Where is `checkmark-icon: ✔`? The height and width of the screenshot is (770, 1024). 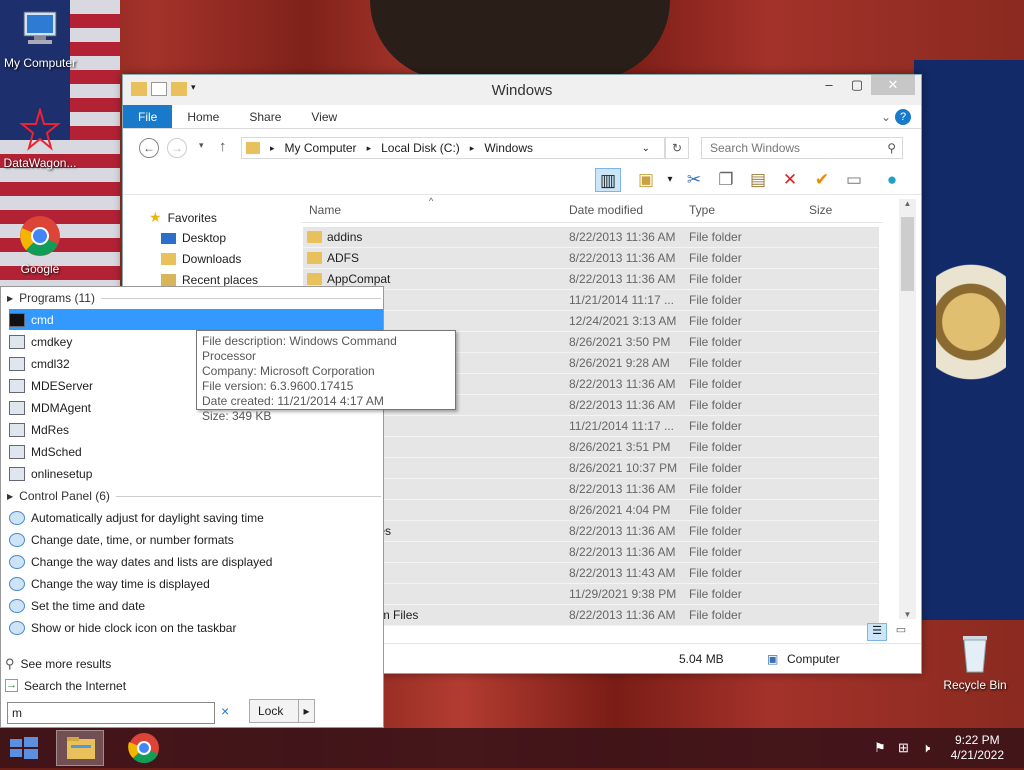
checkmark-icon: ✔ is located at coordinates (822, 180).